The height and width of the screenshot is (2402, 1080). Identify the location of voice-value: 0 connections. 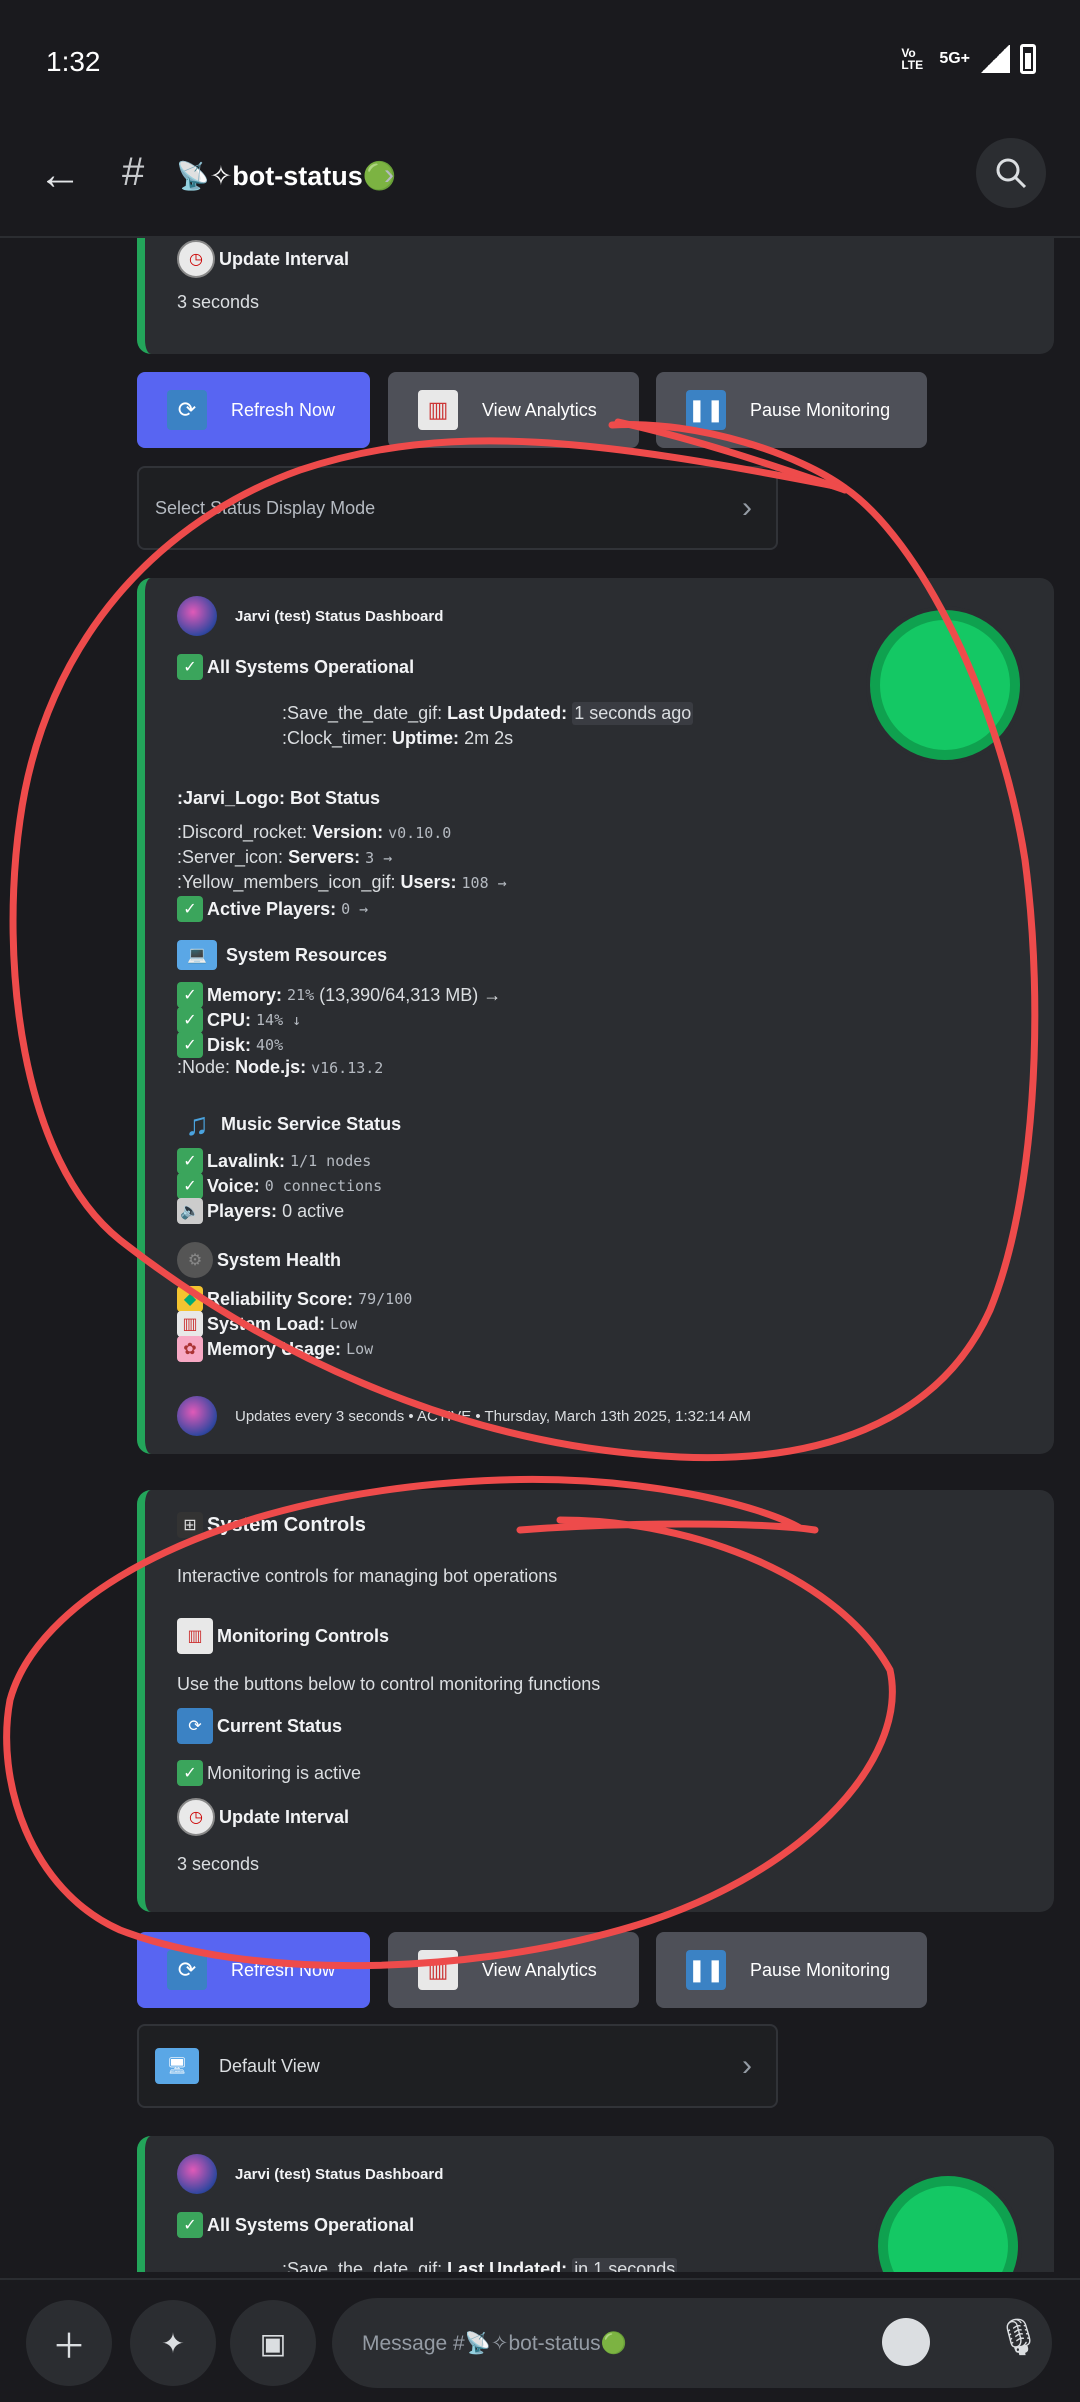
(323, 1186).